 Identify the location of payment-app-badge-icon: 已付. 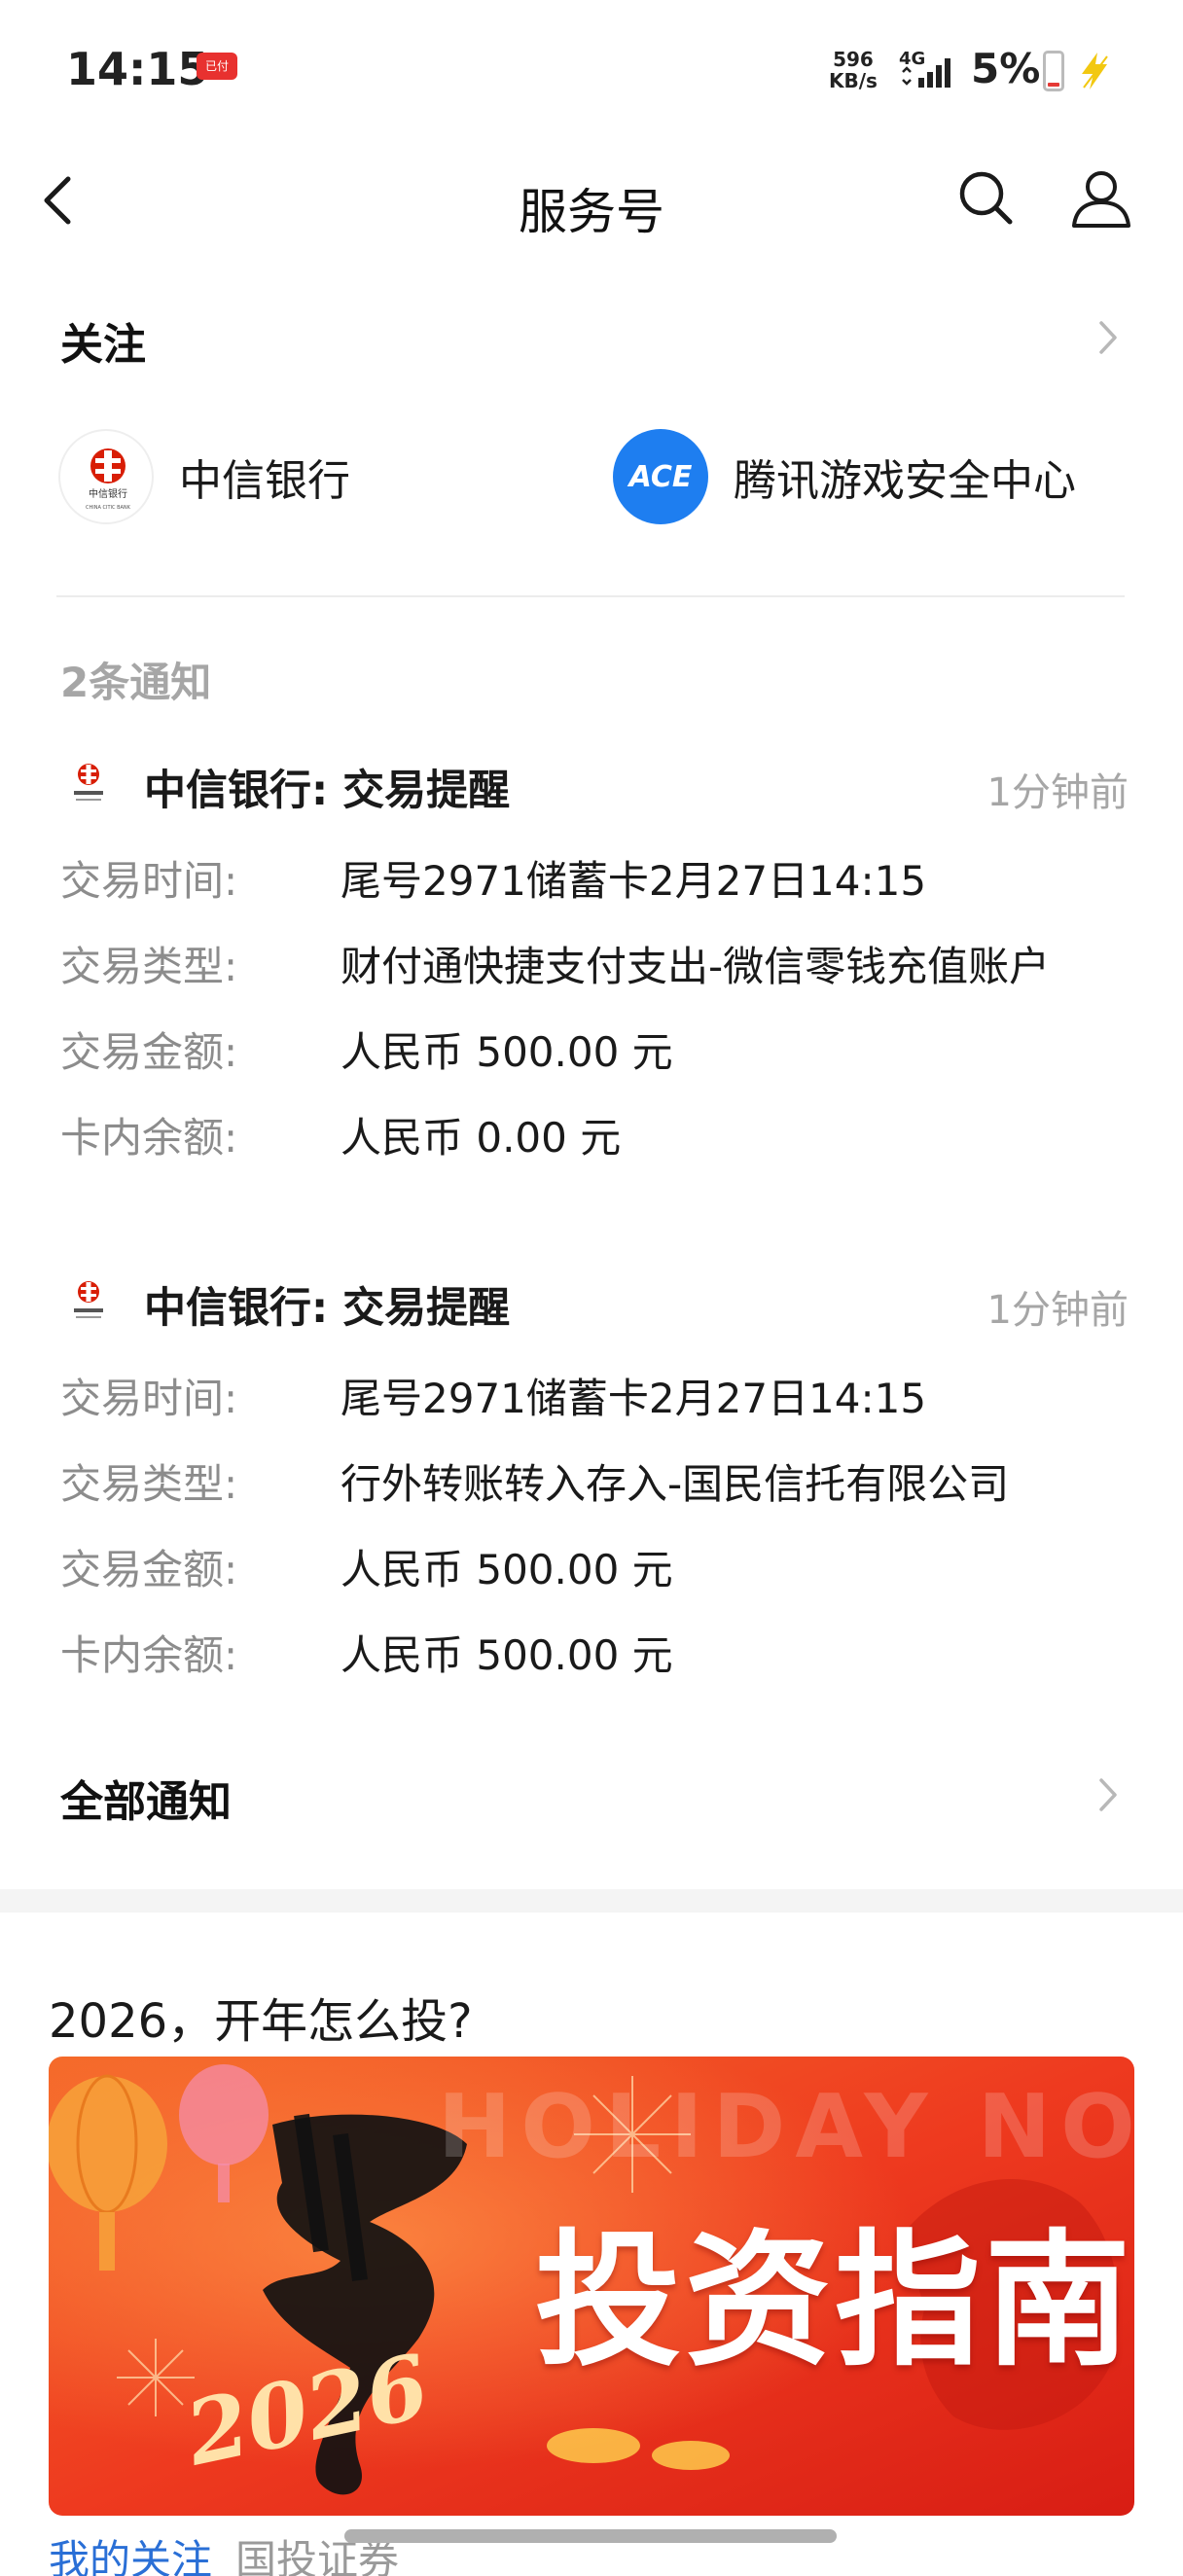
(217, 66).